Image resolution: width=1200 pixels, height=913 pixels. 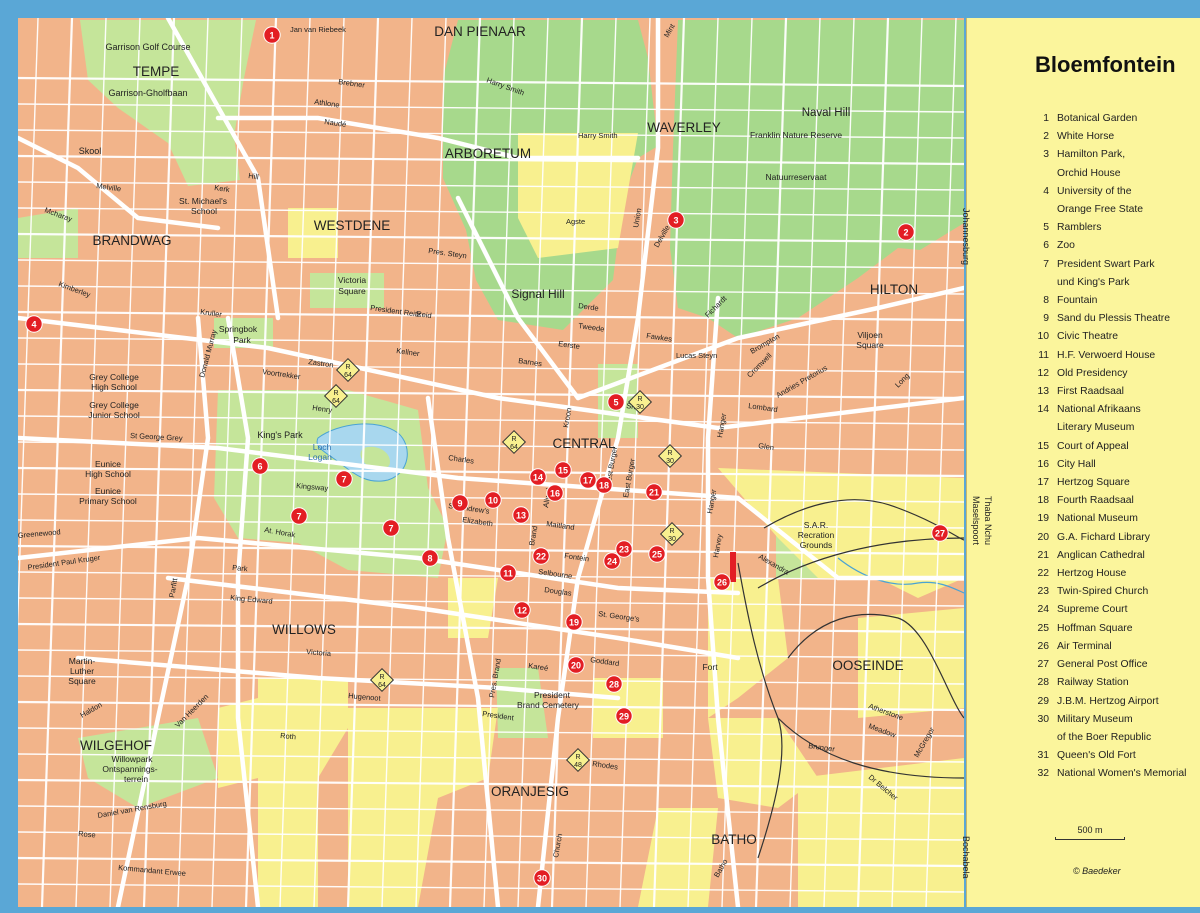 I want to click on poi-marker-1: 1, so click(x=272, y=35).